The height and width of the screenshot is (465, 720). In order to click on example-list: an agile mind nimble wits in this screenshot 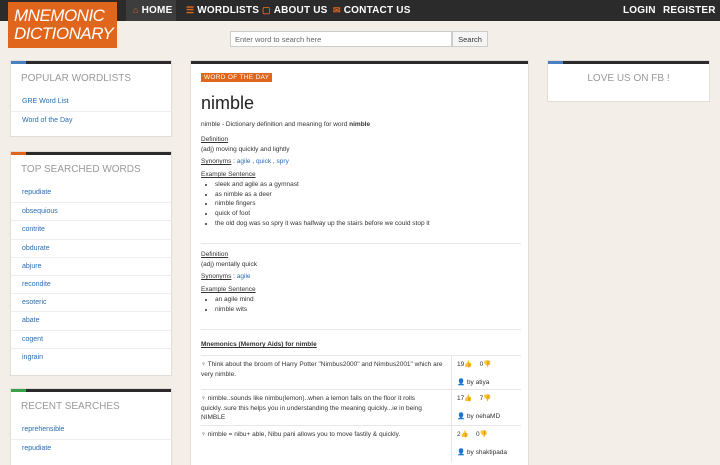, I will do `click(229, 304)`.